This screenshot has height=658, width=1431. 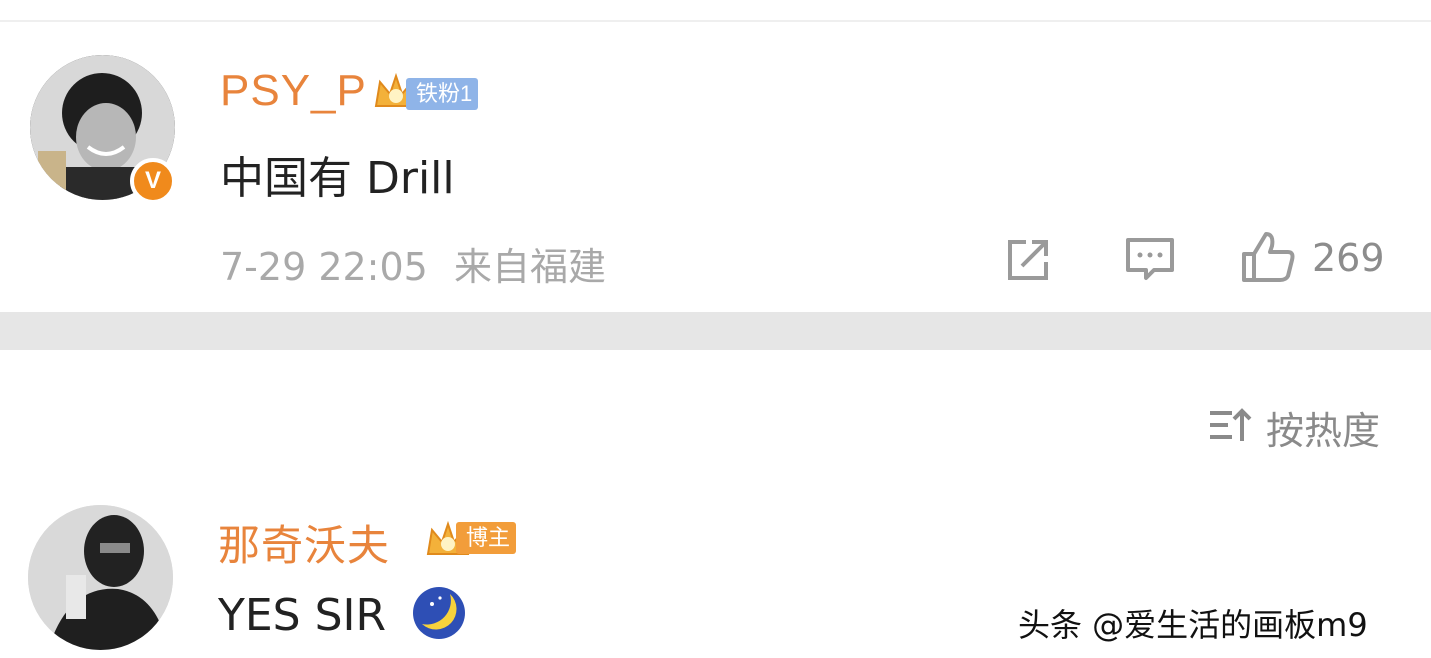 I want to click on comment-text: 中国有 Drill, so click(x=337, y=178).